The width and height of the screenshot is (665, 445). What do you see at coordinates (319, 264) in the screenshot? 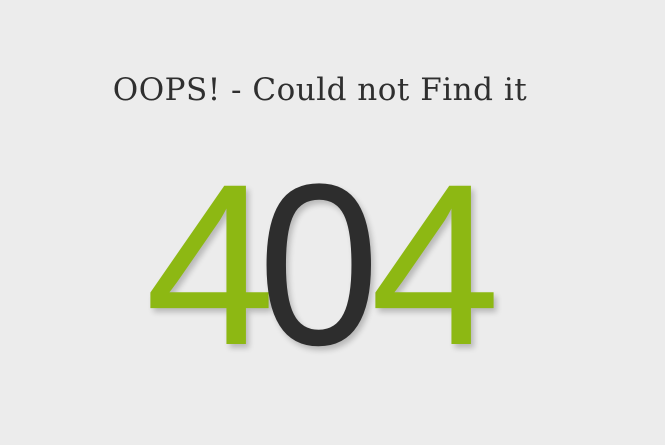
I see `error-code-digit-middle: 0` at bounding box center [319, 264].